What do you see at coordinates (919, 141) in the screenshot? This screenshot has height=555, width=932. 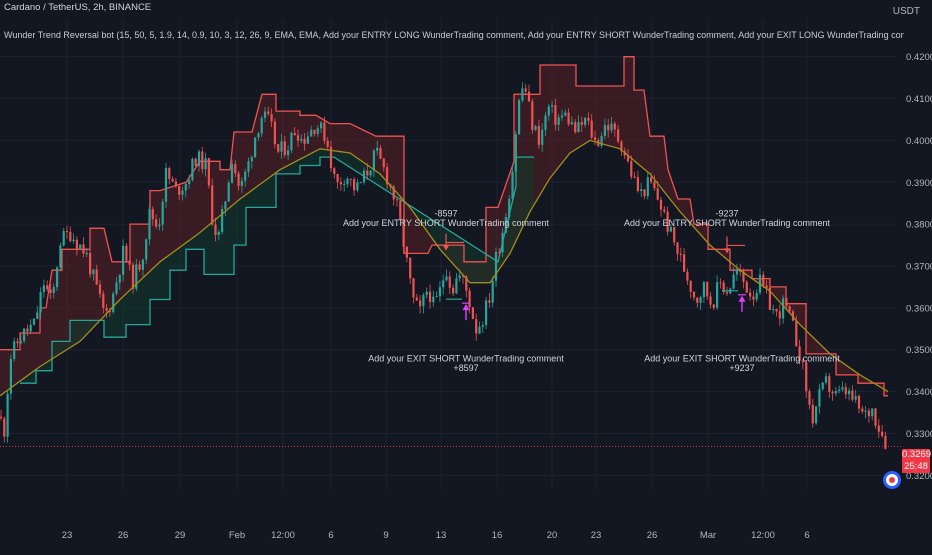 I see `y-tick-label: 0.4000` at bounding box center [919, 141].